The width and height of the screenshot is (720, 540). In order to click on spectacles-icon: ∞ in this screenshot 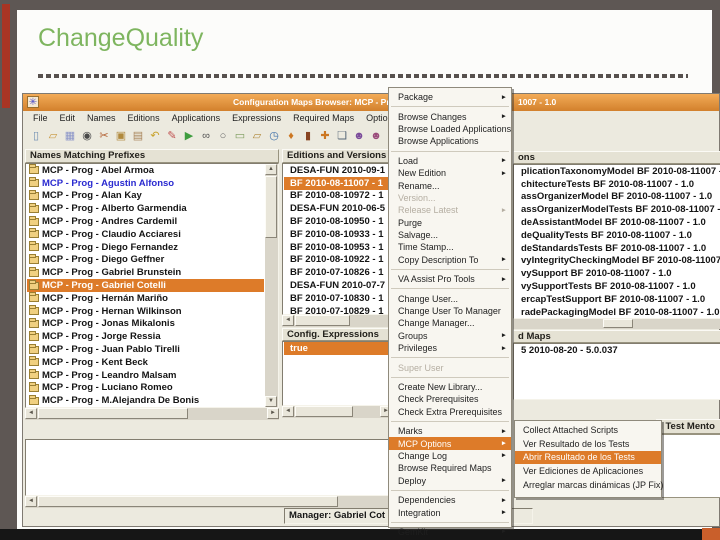, I will do `click(206, 136)`.